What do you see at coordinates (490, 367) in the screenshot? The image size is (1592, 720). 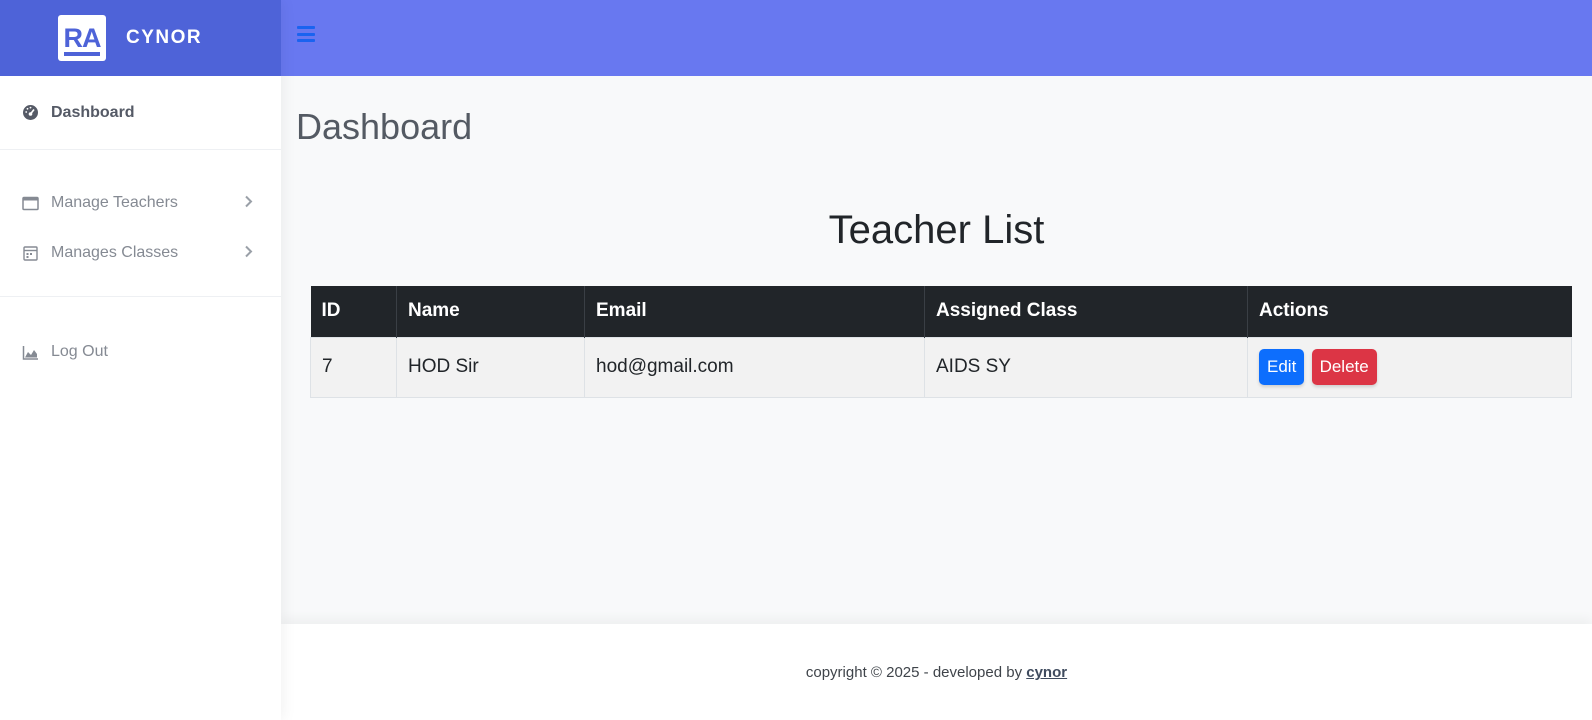 I see `cell-name: HOD Sir` at bounding box center [490, 367].